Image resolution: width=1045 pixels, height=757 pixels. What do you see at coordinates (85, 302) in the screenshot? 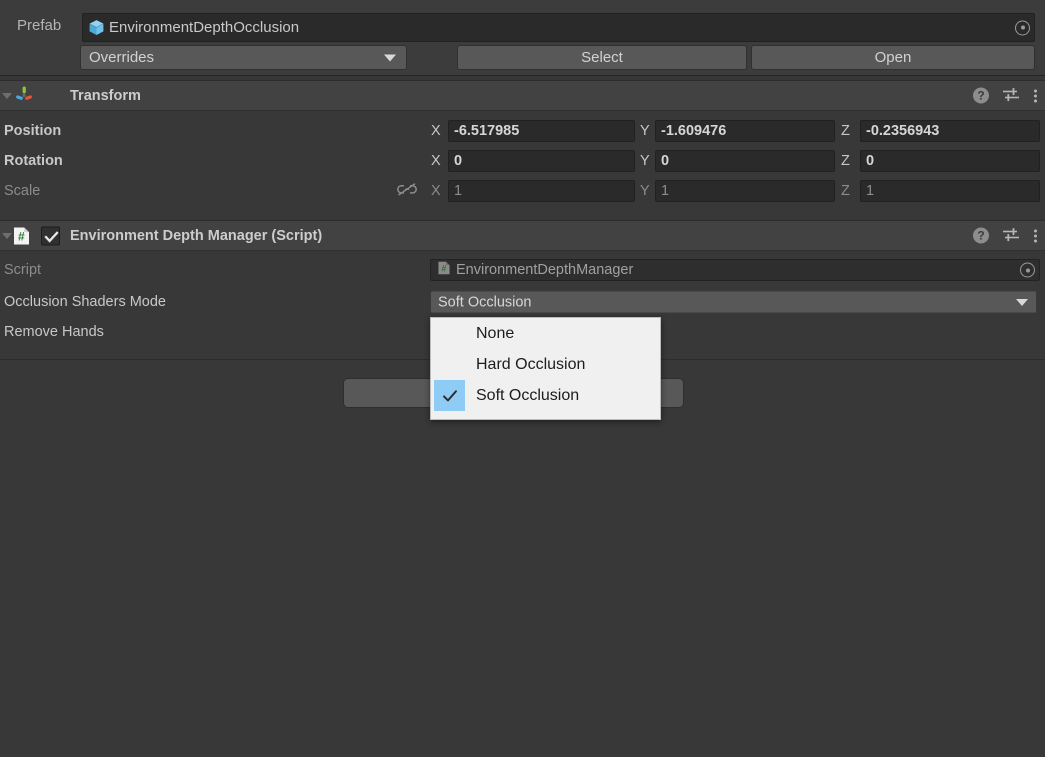
I see `occlusion-shaders-mode-label: Occlusion Shaders Mode` at bounding box center [85, 302].